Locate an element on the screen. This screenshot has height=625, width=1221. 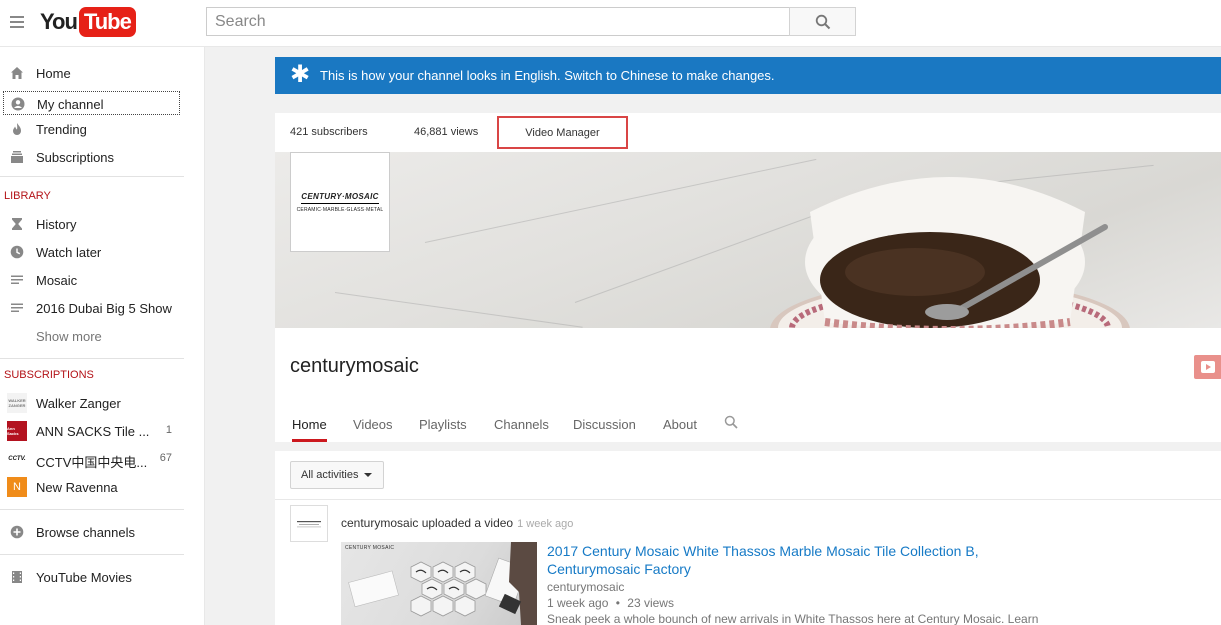
subscription-walker-zanger: WALKER ZANGER Walker Zanger is located at coordinates (92, 403).